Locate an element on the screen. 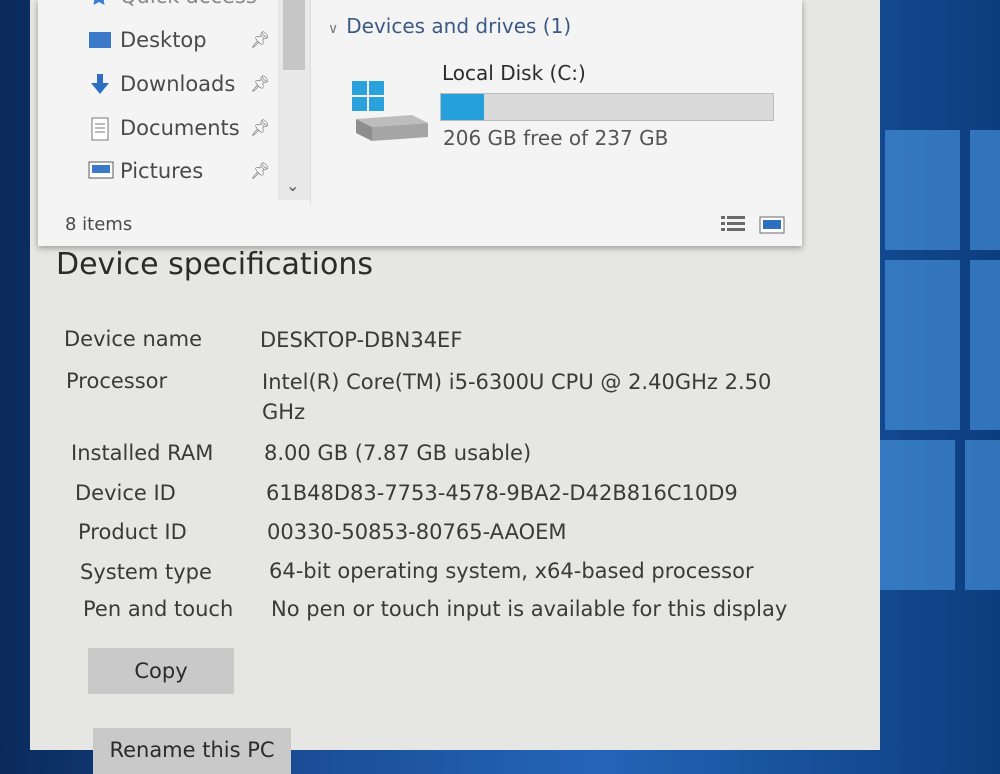 This screenshot has height=774, width=1000. spec-label: Product ID is located at coordinates (132, 532).